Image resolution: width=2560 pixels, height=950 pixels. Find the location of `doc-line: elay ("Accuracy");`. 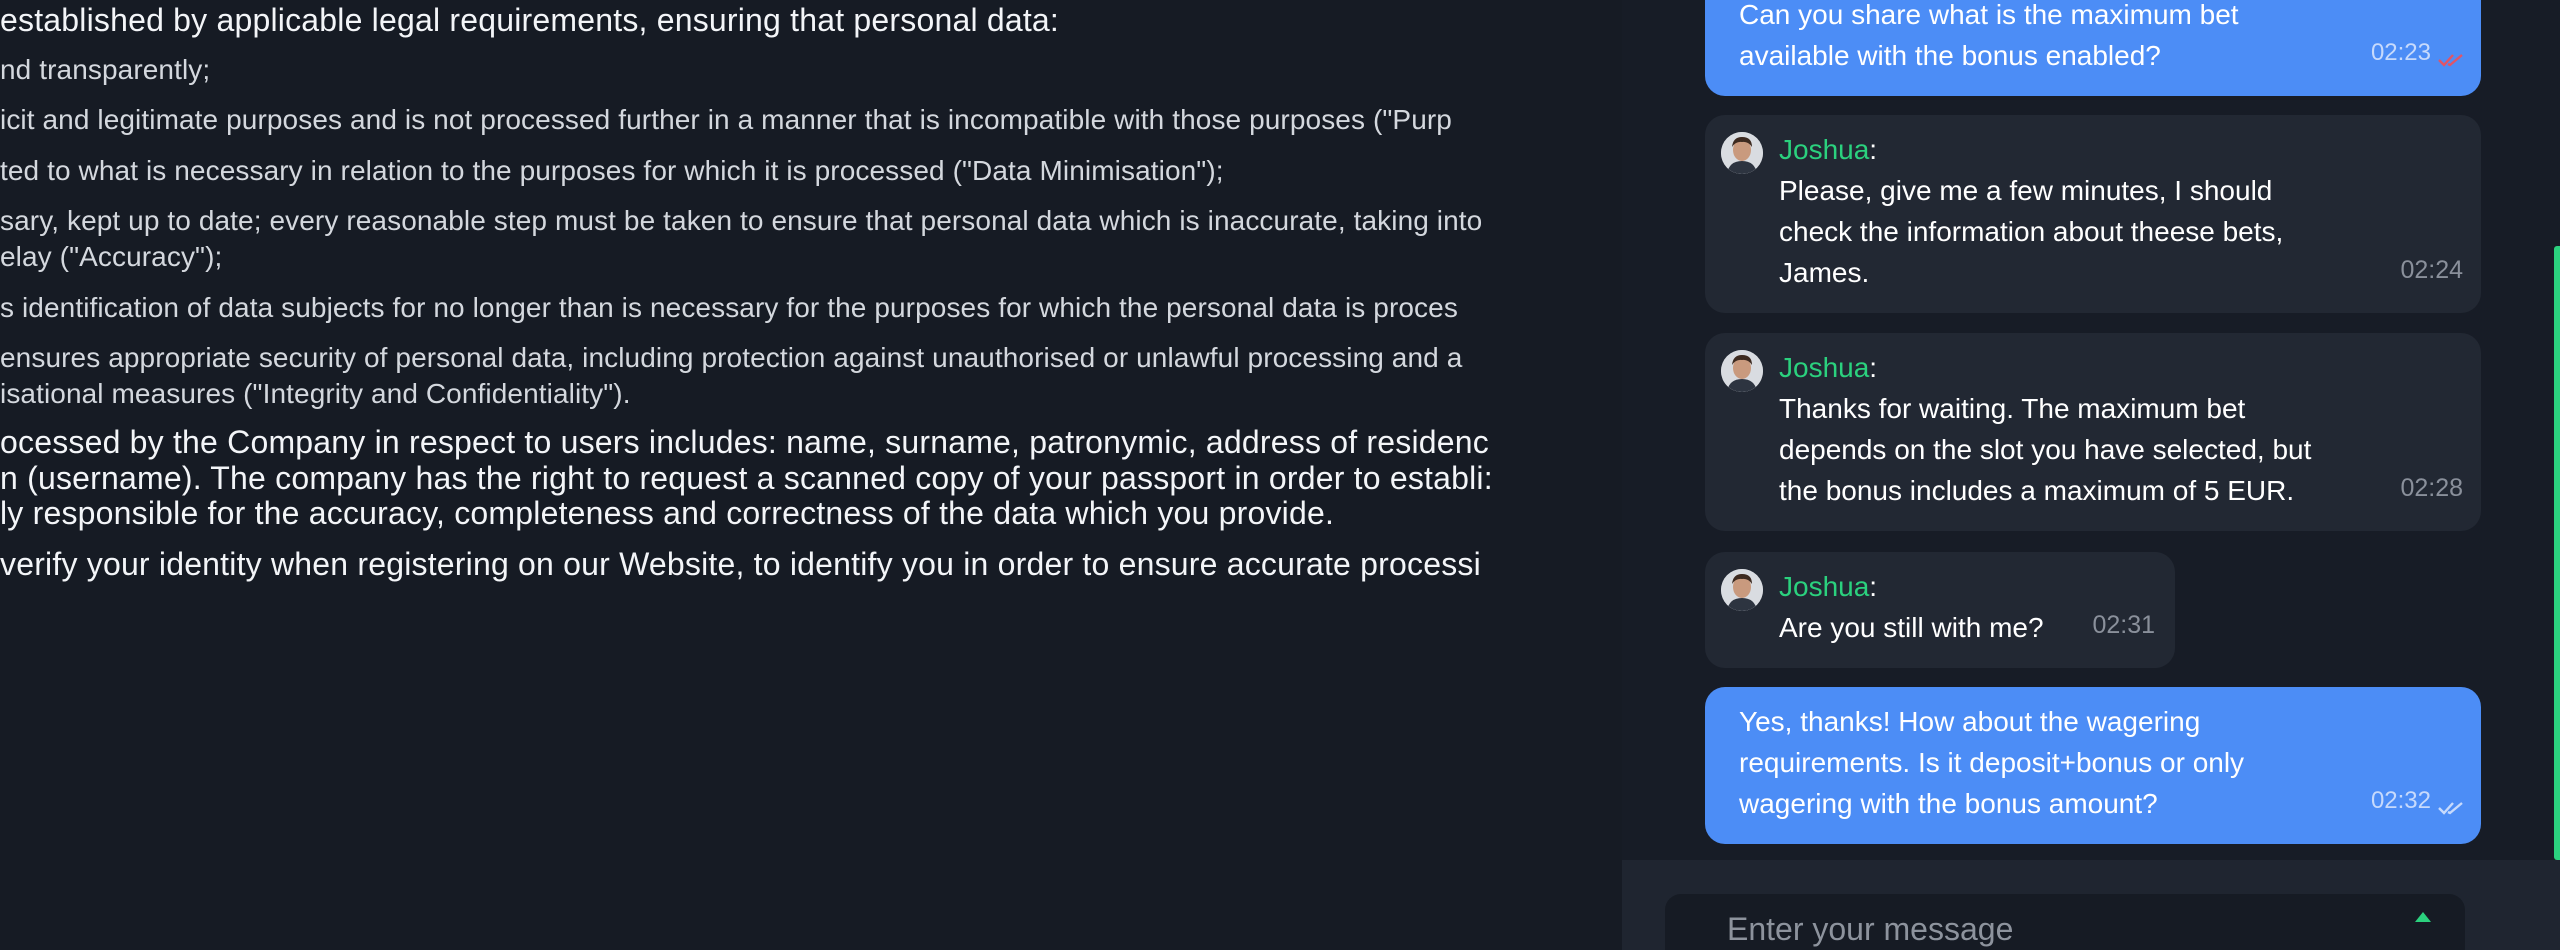

doc-line: elay ("Accuracy"); is located at coordinates (111, 256).